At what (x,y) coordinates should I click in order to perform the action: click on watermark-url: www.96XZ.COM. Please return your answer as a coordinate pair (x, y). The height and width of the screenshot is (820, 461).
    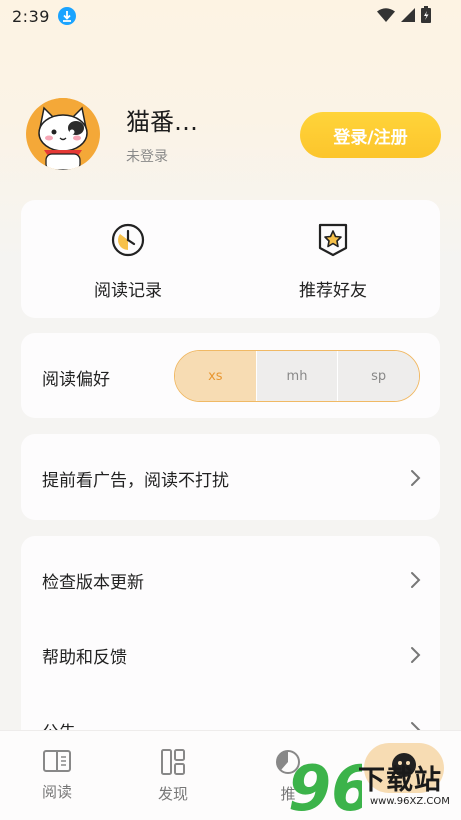
    Looking at the image, I should click on (410, 801).